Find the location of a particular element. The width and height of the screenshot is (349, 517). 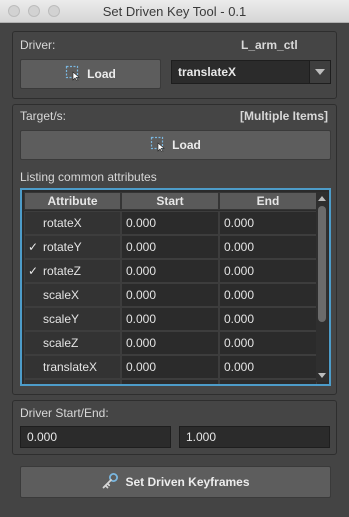

attribute-name: rotateX is located at coordinates (62, 223).